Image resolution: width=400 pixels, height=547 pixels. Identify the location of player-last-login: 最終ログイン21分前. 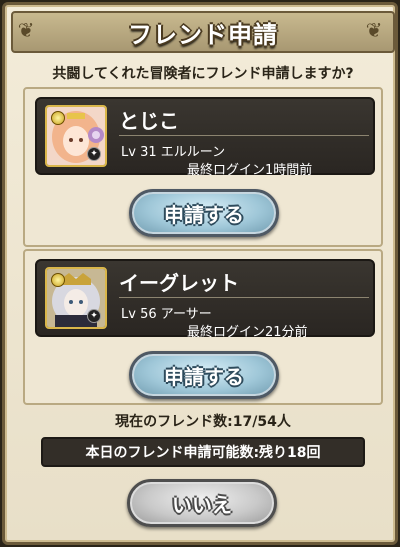
(247, 332).